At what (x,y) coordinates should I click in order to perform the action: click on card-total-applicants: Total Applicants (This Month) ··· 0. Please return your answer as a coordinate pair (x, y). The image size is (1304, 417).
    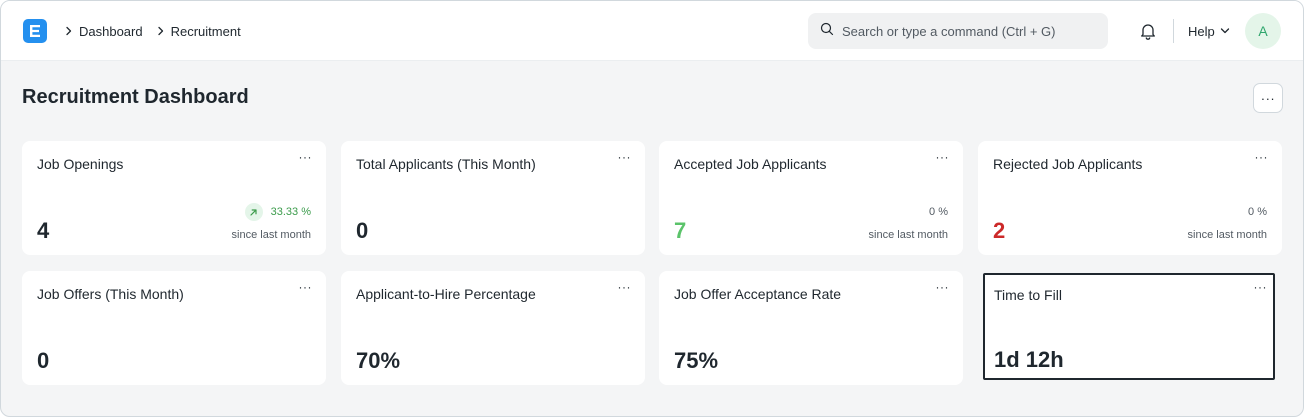
    Looking at the image, I should click on (493, 198).